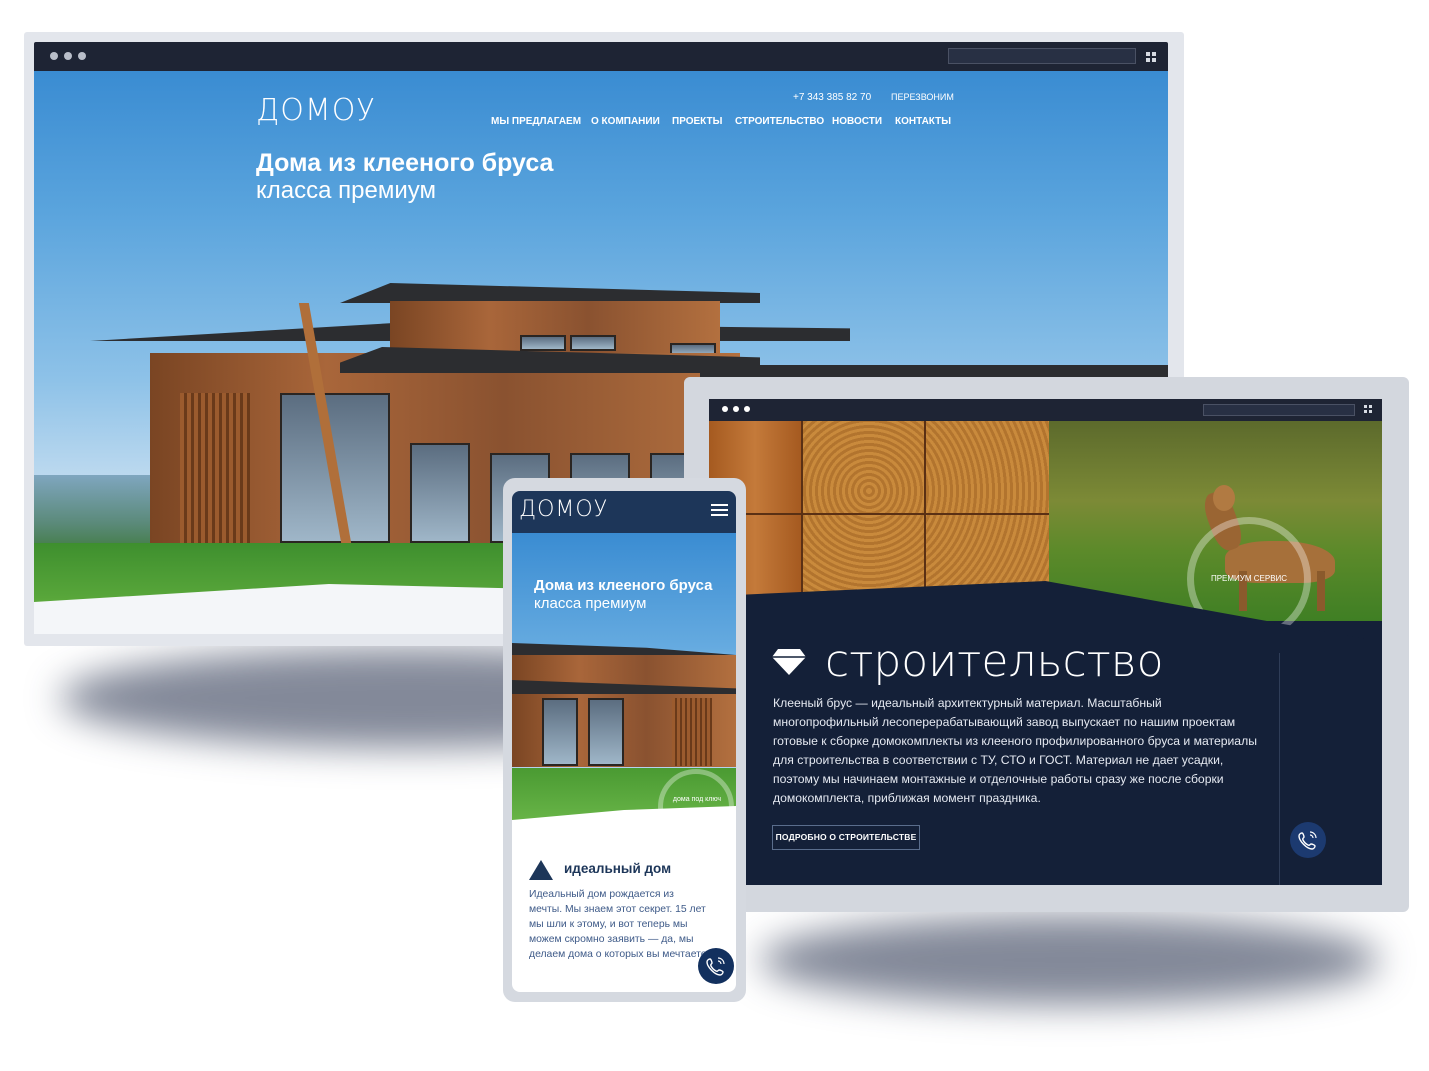  I want to click on mobile-hero-subtitle: класса премиум, so click(590, 603).